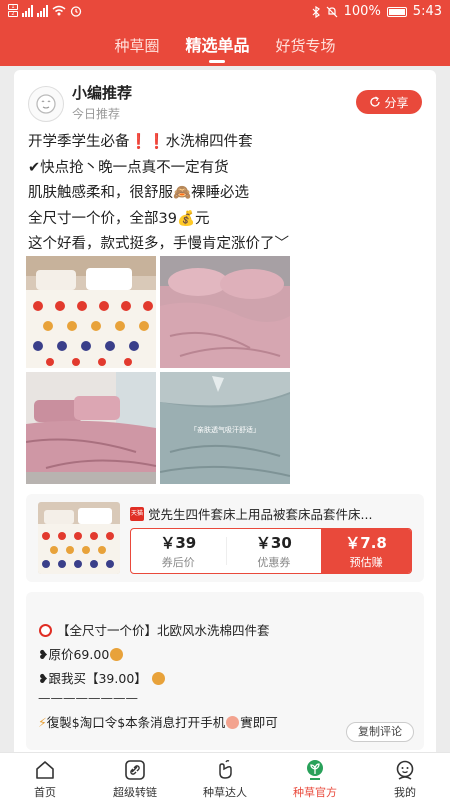 This screenshot has height=800, width=450. I want to click on coupon-value: ￥30, so click(273, 543).